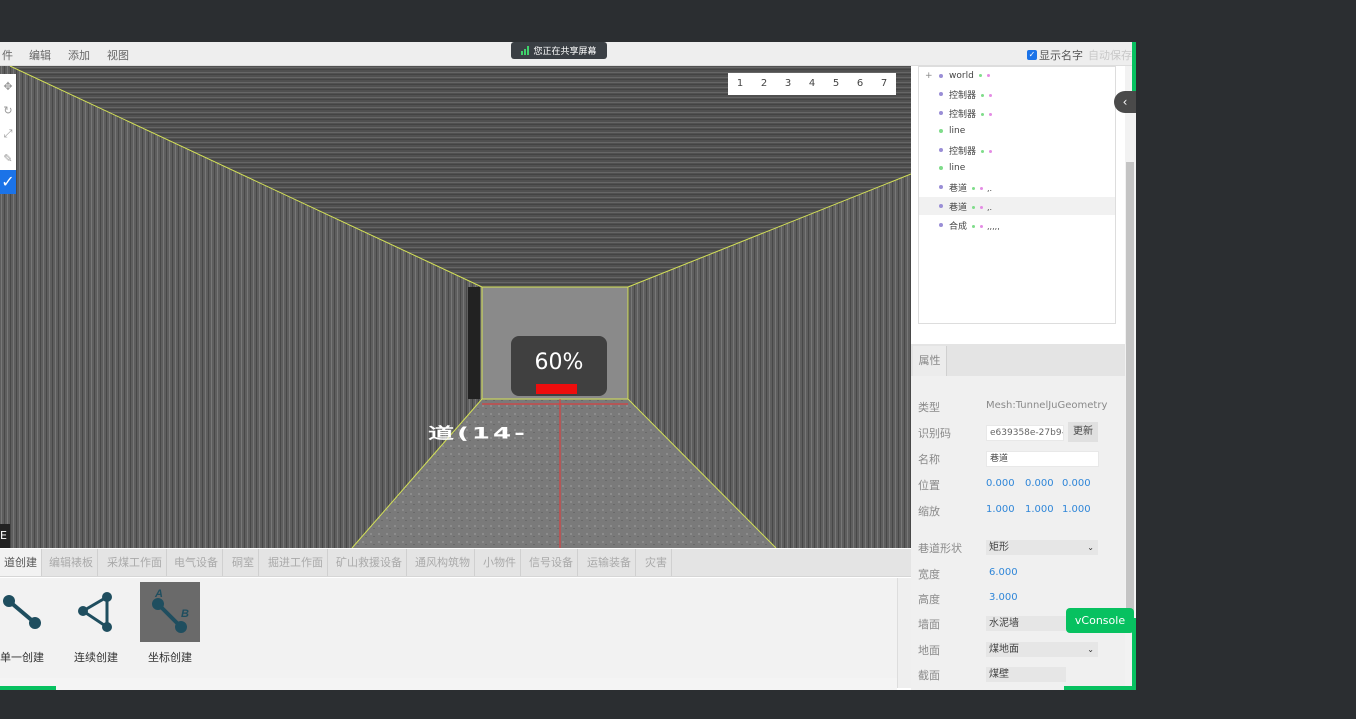  What do you see at coordinates (1042, 547) in the screenshot?
I see `shape-select: 矩形 ⌄` at bounding box center [1042, 547].